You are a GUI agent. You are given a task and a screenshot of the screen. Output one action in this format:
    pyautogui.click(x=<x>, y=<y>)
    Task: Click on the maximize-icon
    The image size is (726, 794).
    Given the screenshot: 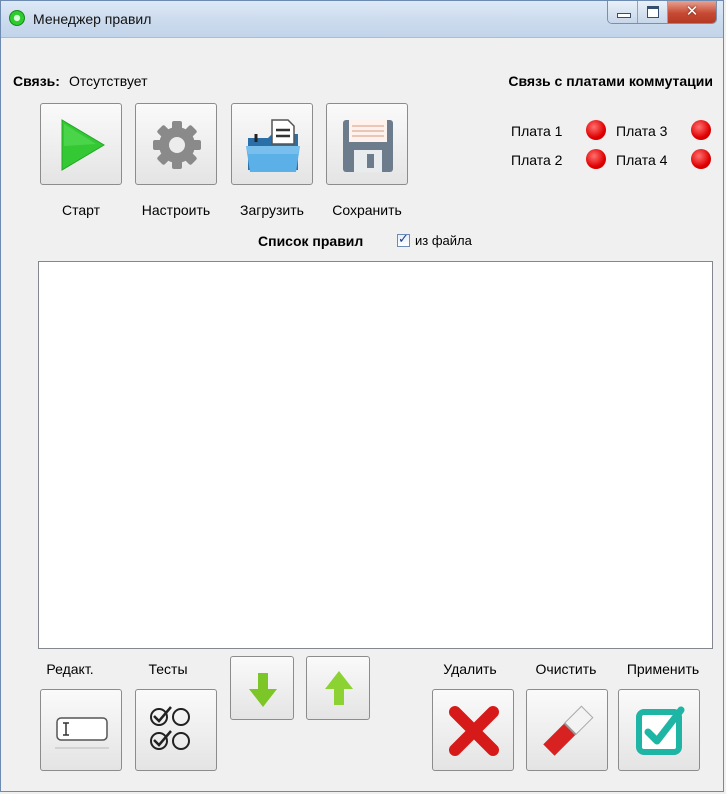 What is the action you would take?
    pyautogui.click(x=653, y=12)
    